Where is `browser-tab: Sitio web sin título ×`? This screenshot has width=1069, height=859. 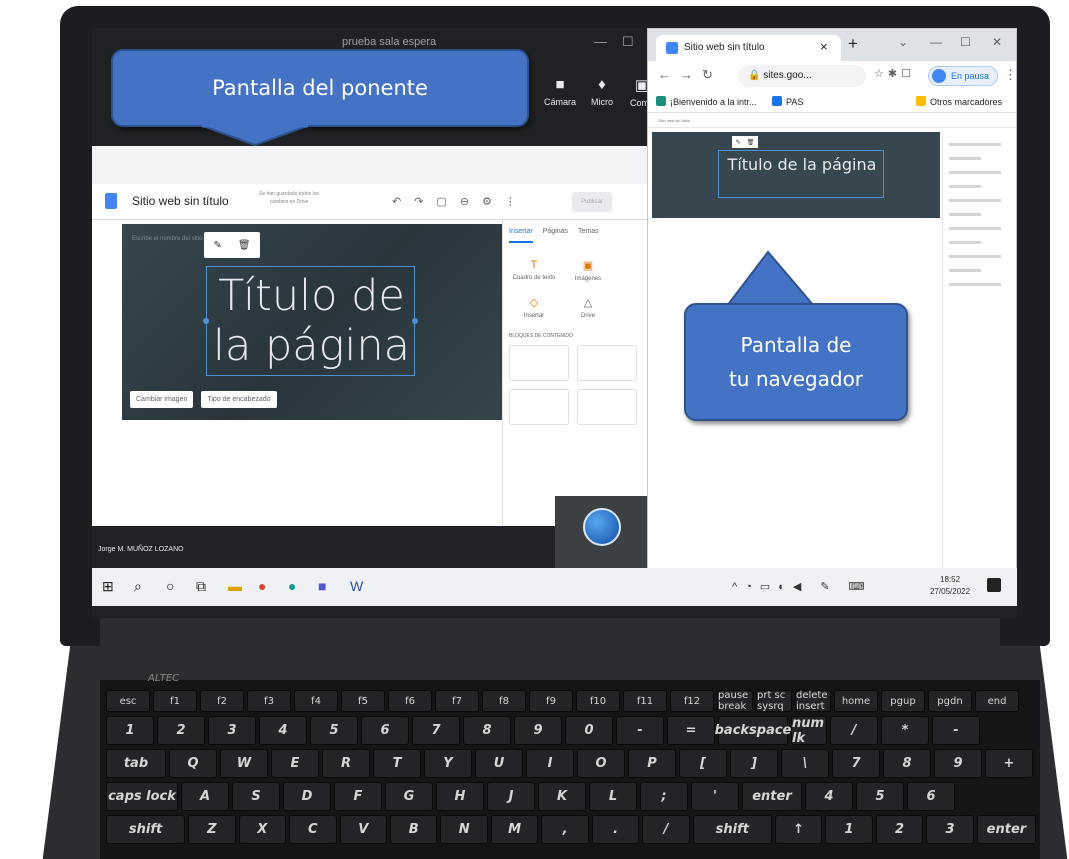
browser-tab: Sitio web sin título × is located at coordinates (748, 48).